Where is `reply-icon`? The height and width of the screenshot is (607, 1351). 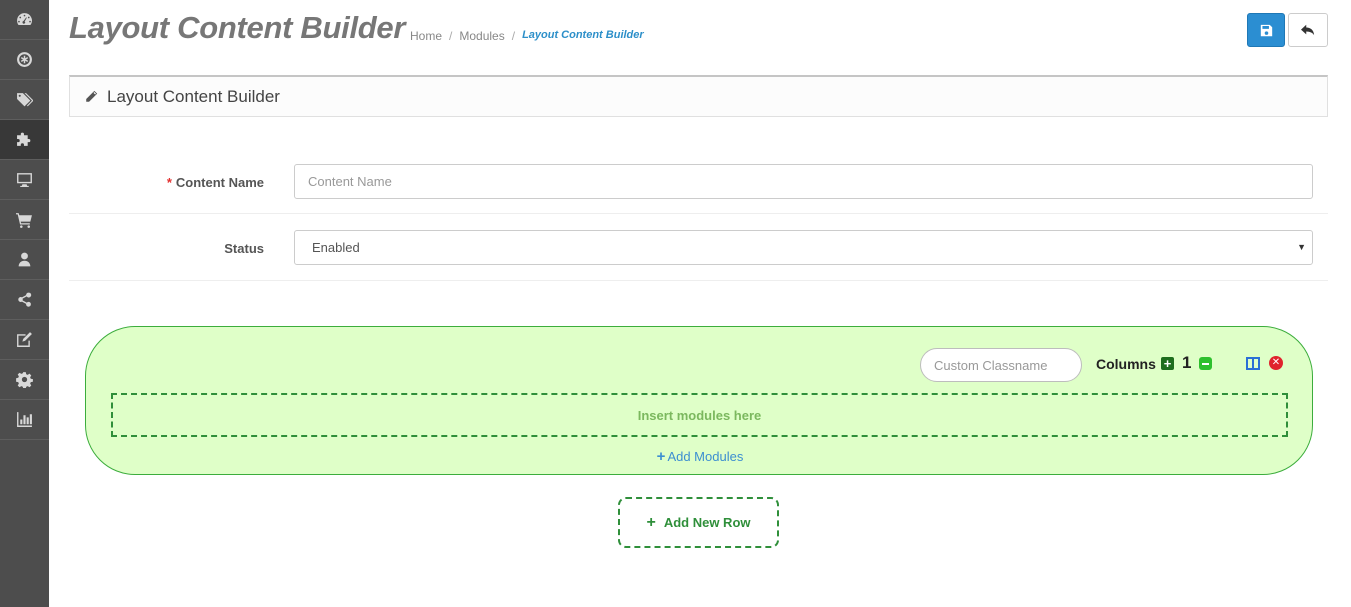 reply-icon is located at coordinates (1308, 30).